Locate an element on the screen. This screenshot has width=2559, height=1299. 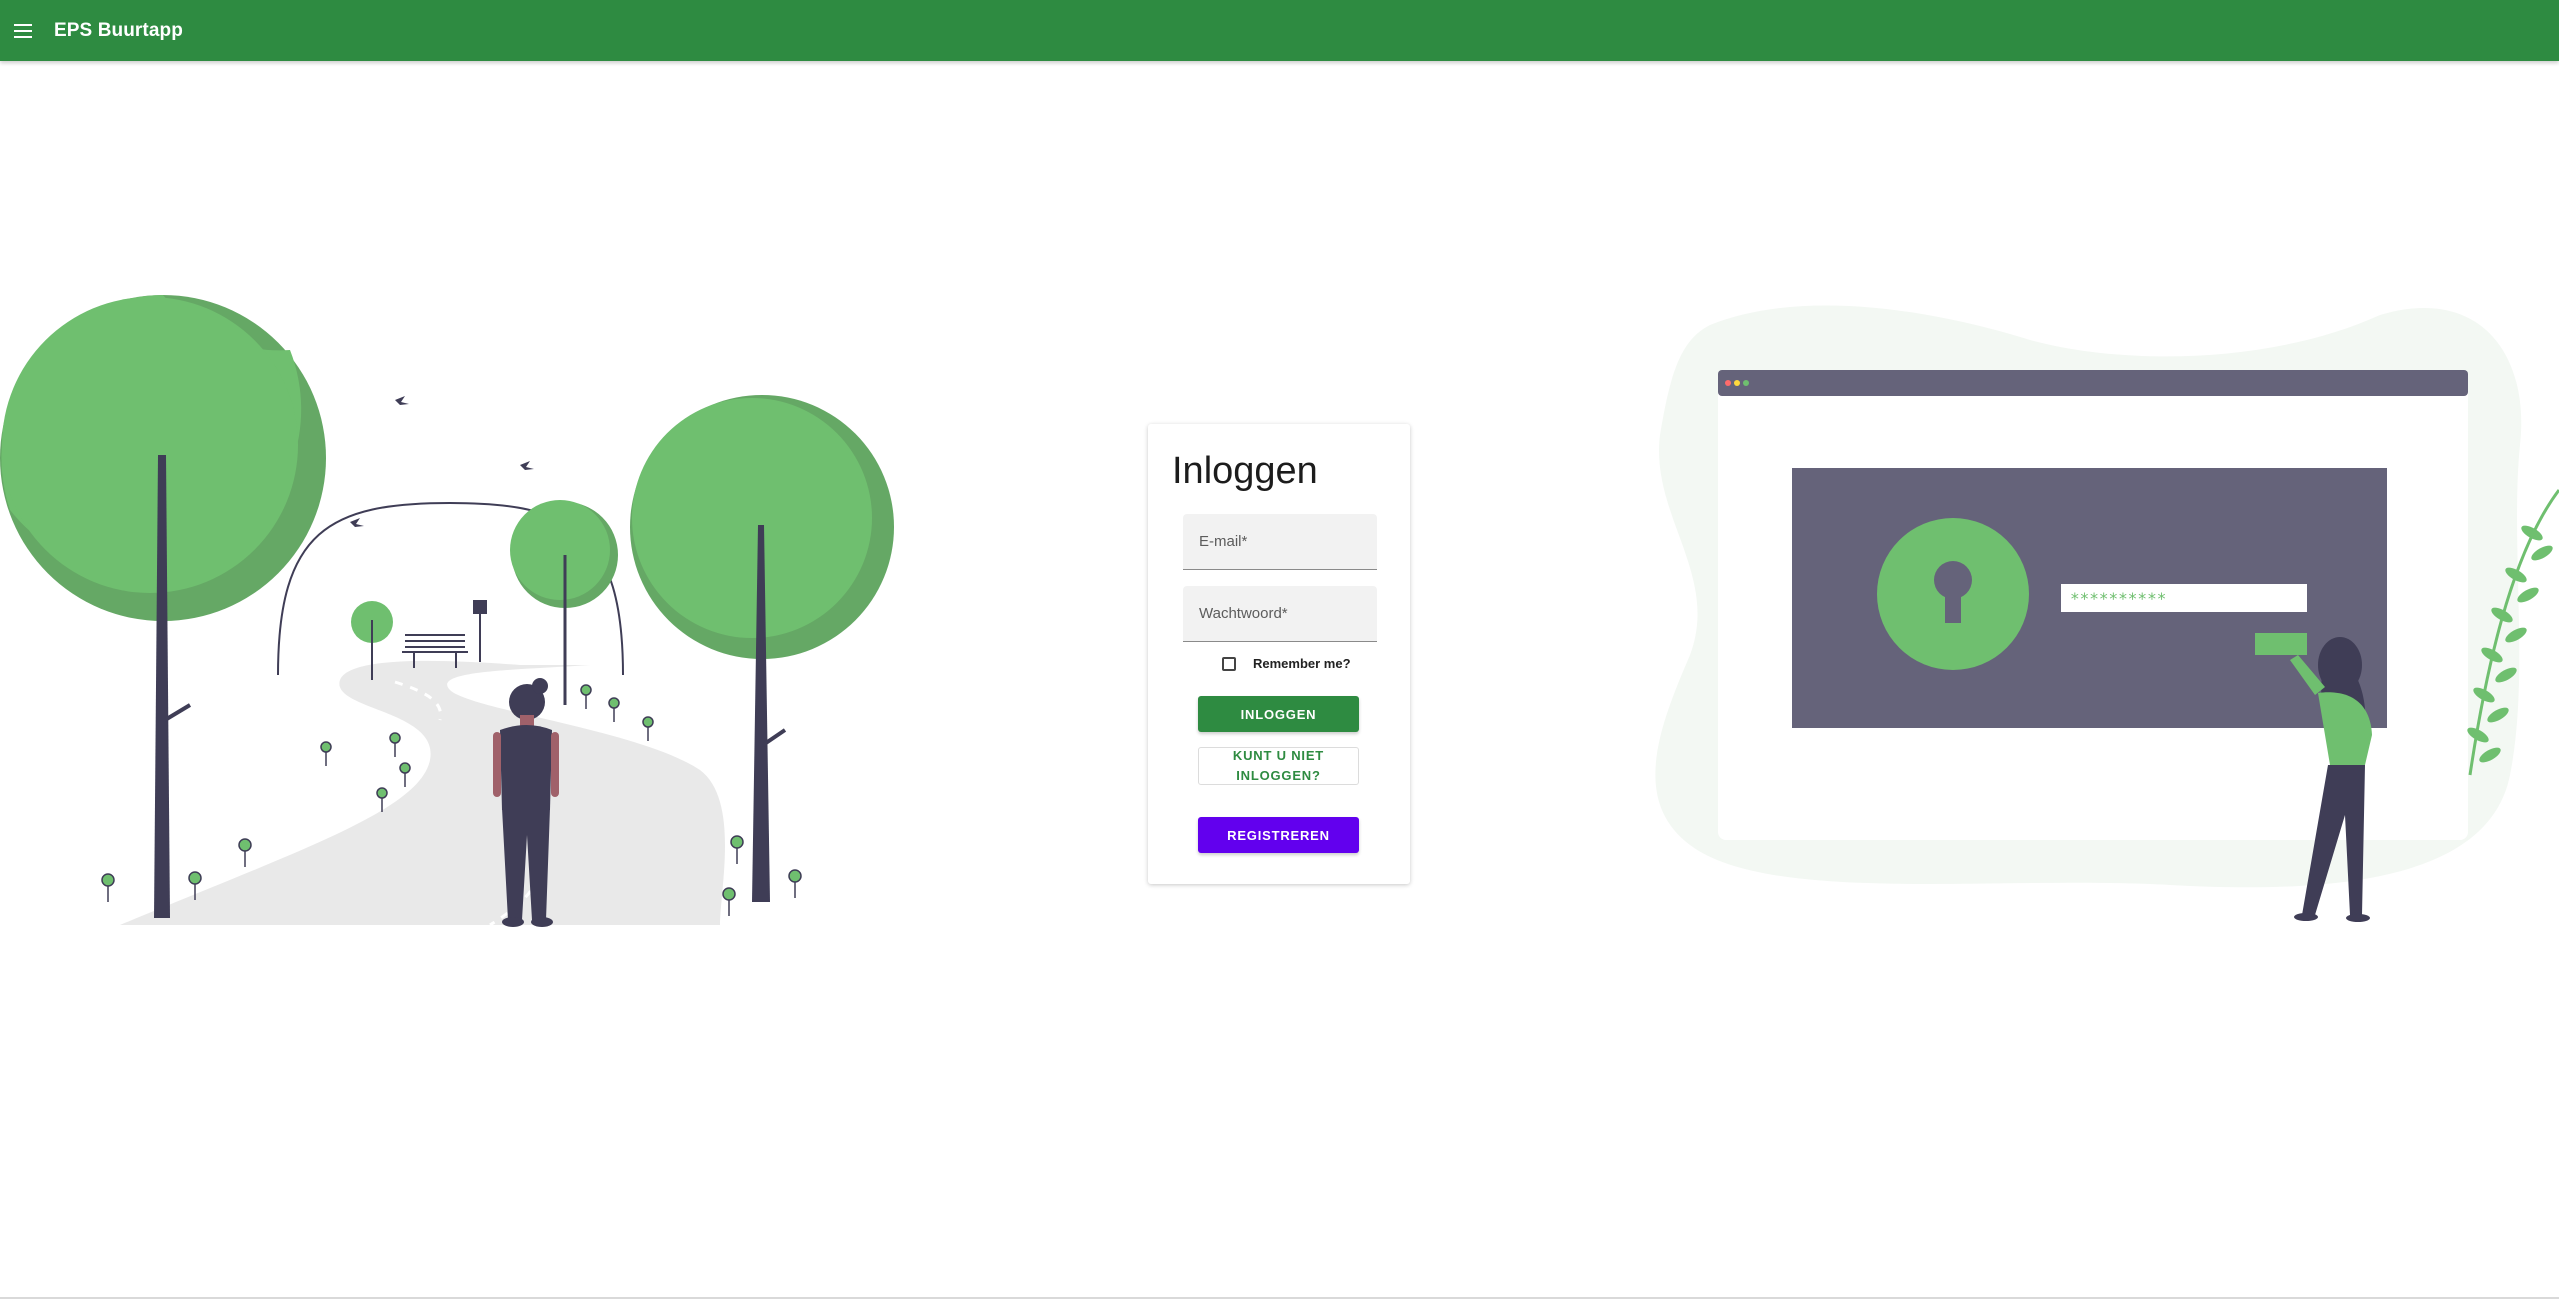
password-field is located at coordinates (1280, 614).